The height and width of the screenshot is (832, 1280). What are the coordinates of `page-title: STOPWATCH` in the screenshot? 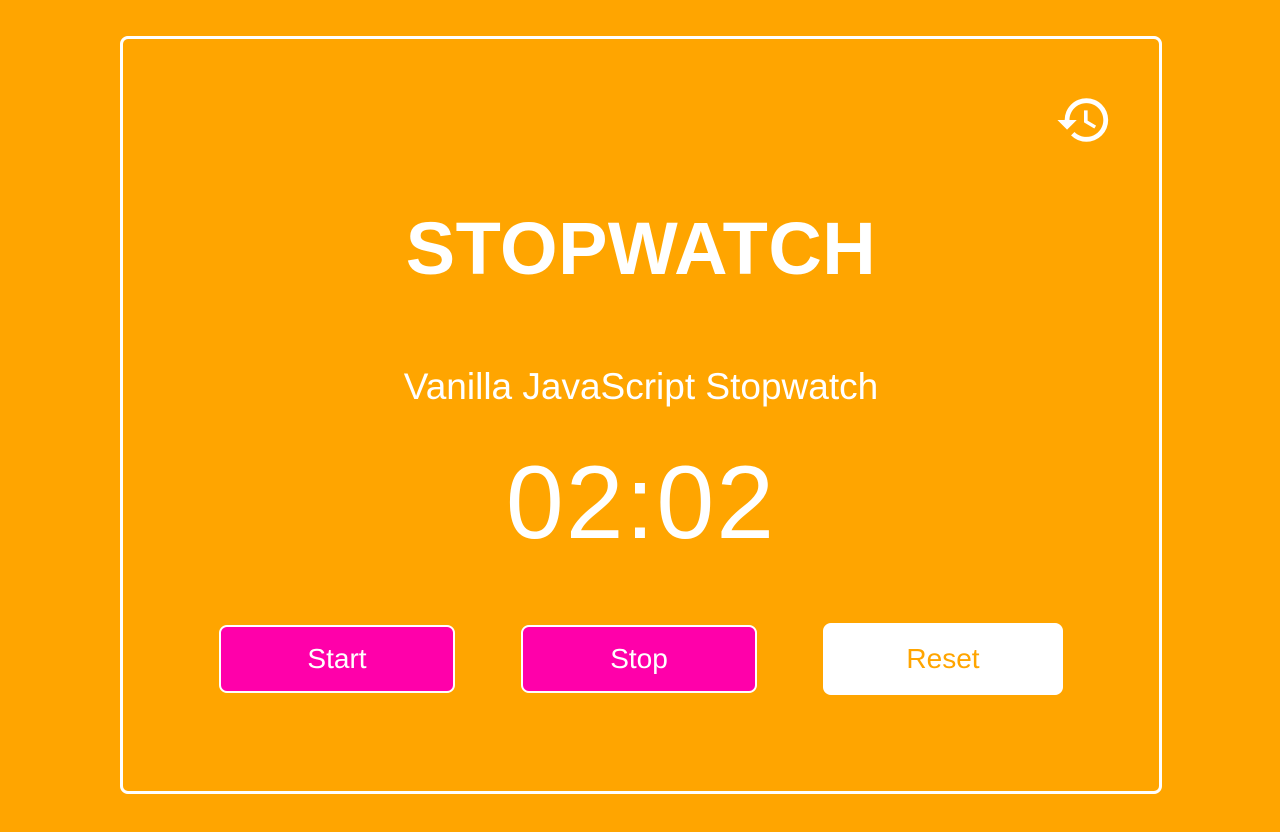 It's located at (641, 248).